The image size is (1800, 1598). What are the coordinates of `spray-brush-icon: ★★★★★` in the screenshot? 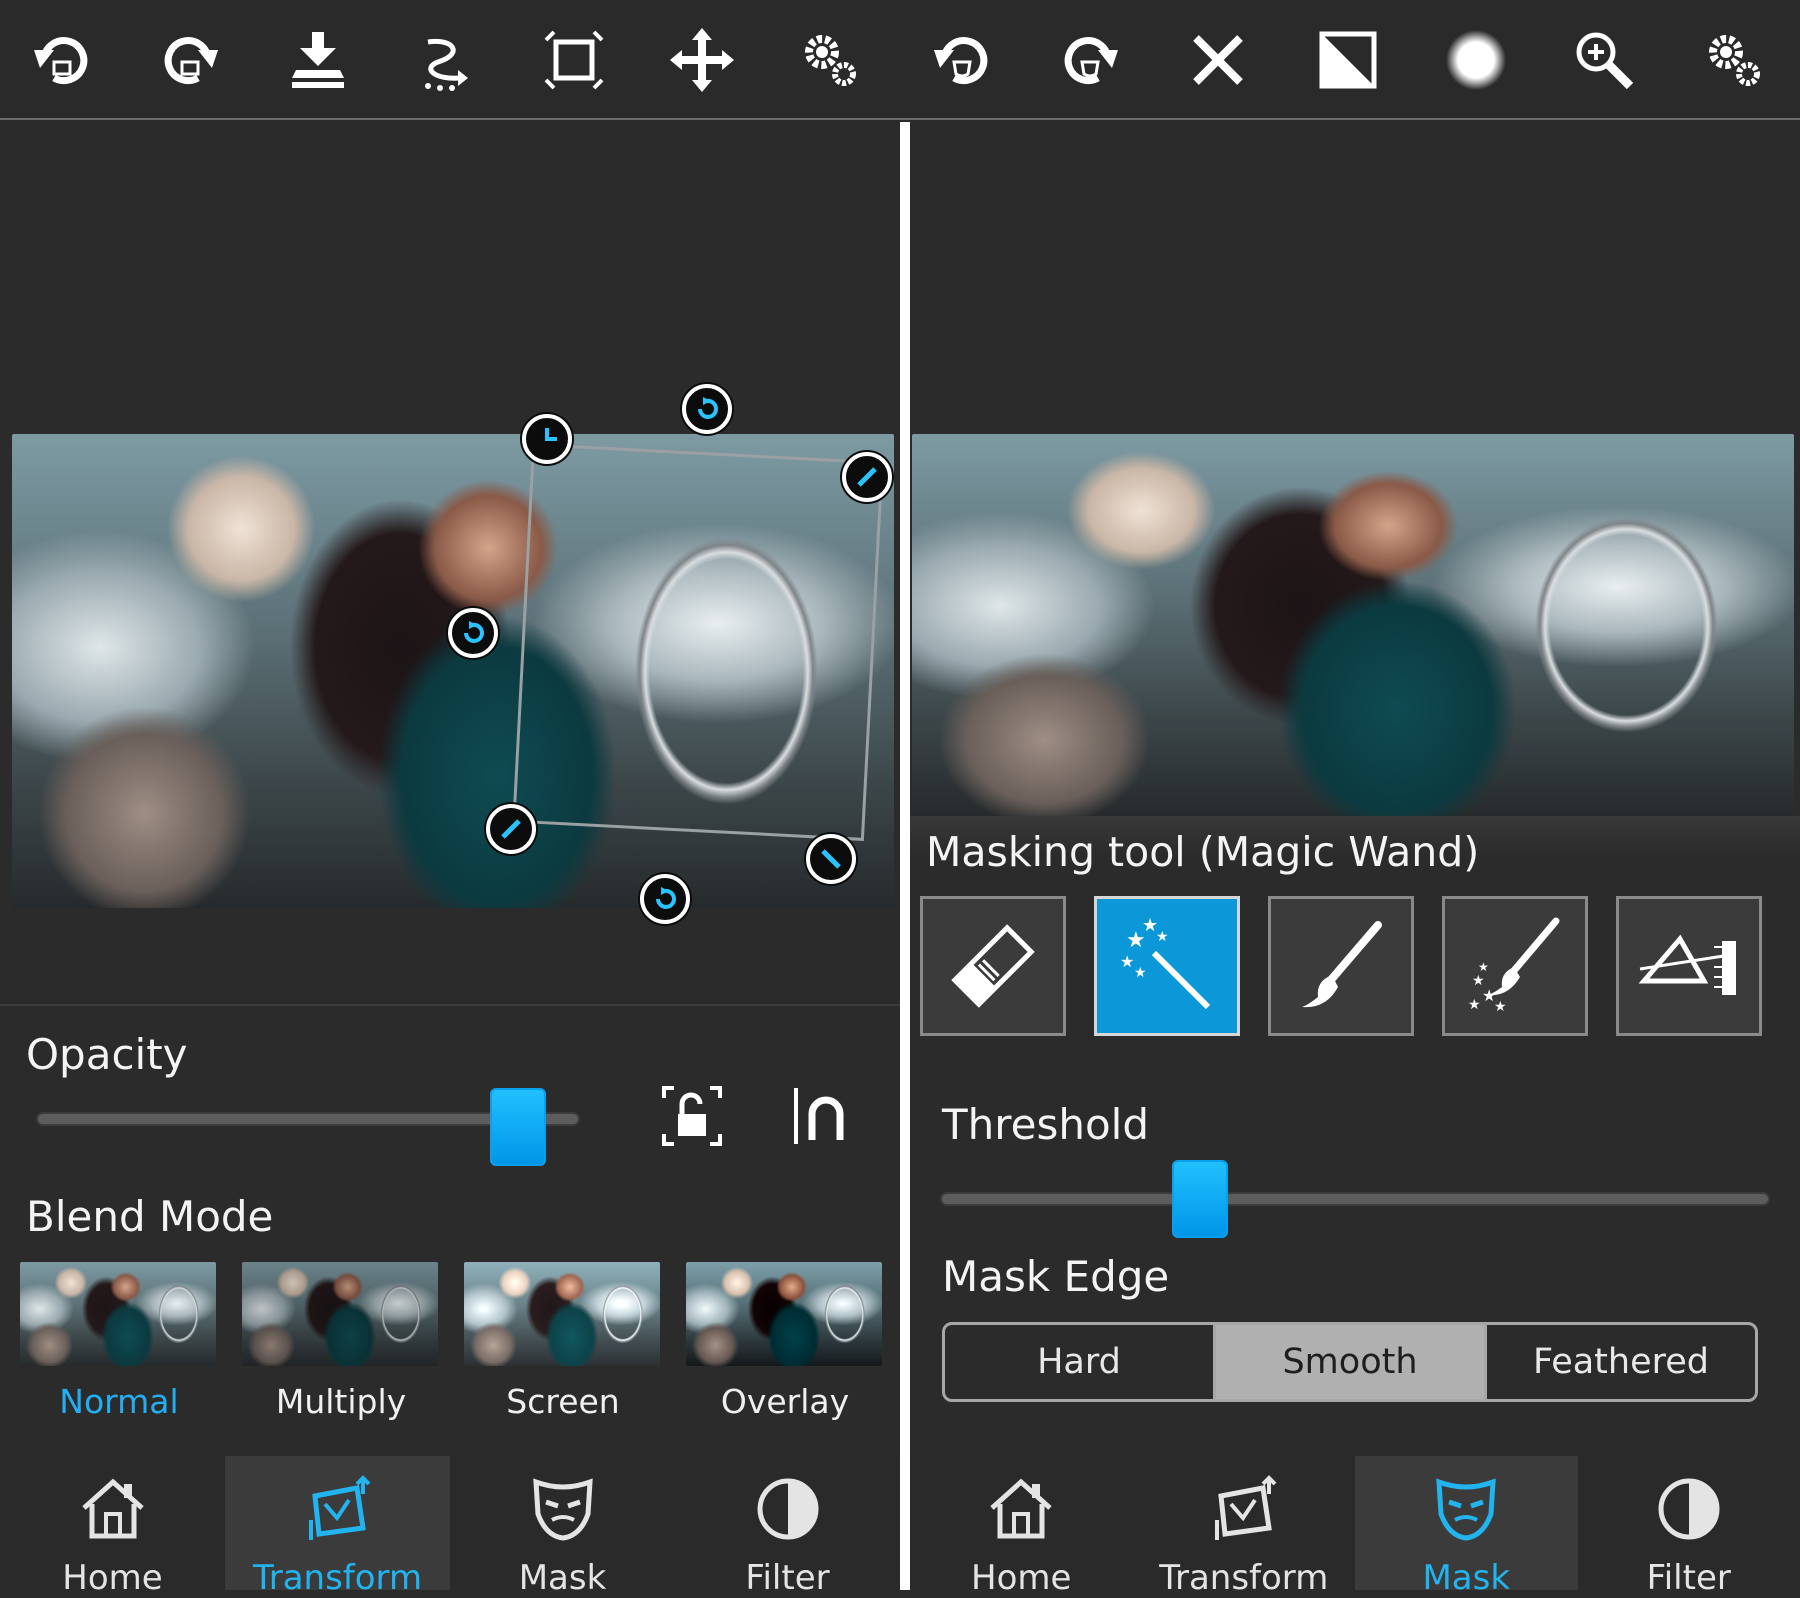 It's located at (1515, 966).